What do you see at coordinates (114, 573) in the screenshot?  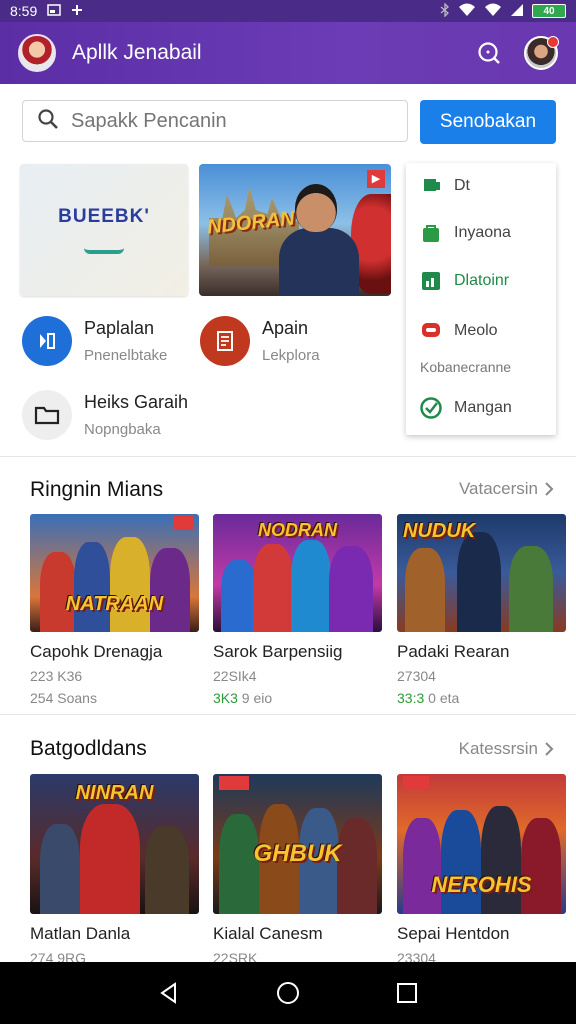 I see `game-thumbnail: NATRAAN` at bounding box center [114, 573].